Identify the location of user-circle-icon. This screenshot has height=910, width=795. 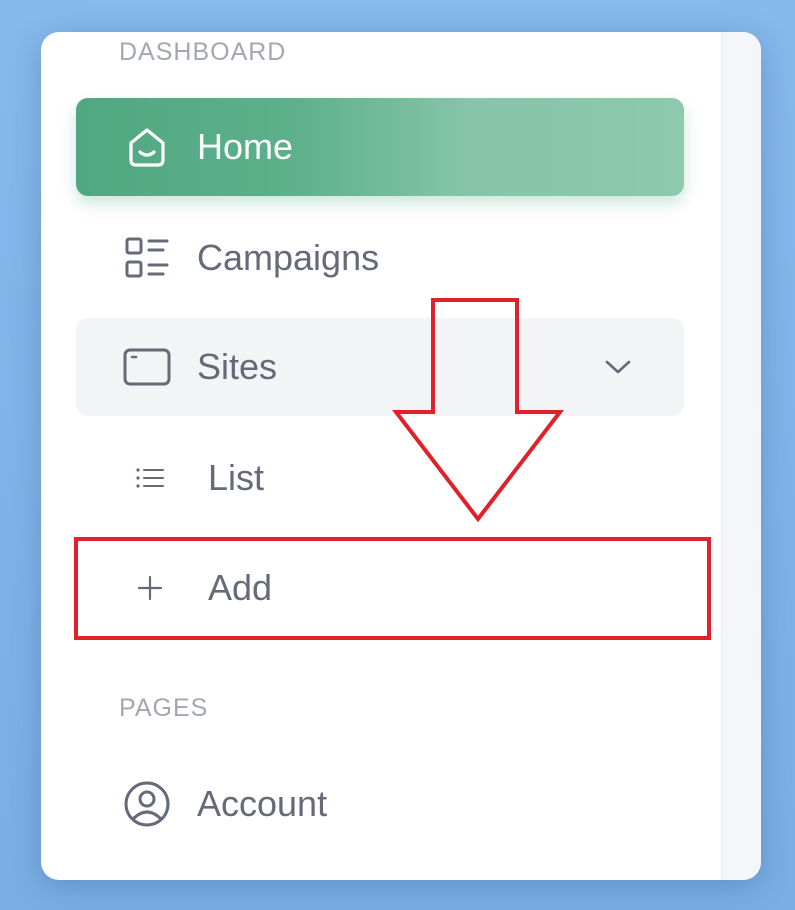
(147, 804).